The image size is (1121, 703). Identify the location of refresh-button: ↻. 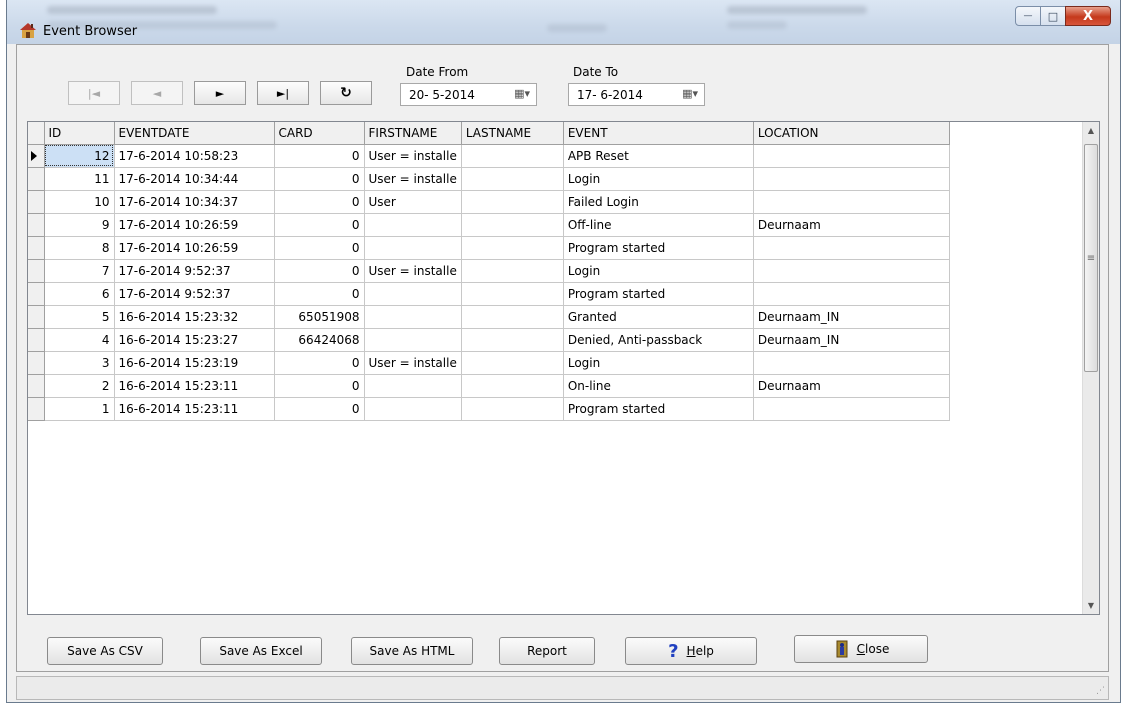
(346, 93).